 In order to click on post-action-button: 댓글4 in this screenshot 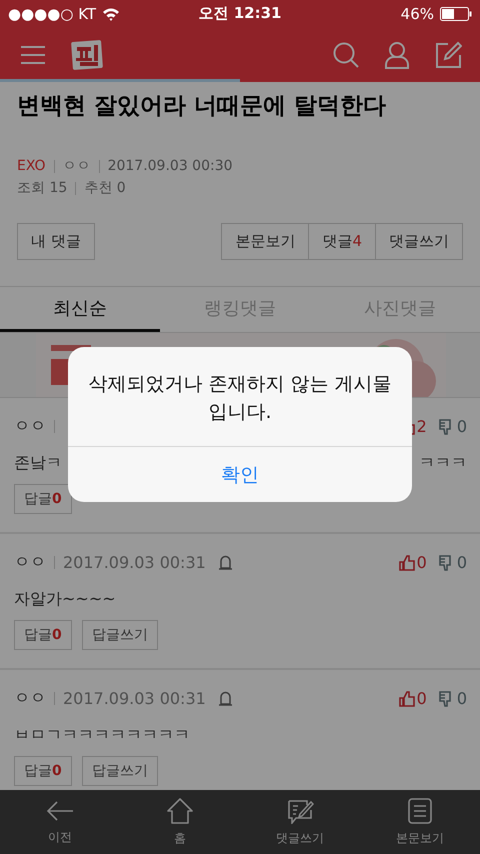, I will do `click(342, 241)`.